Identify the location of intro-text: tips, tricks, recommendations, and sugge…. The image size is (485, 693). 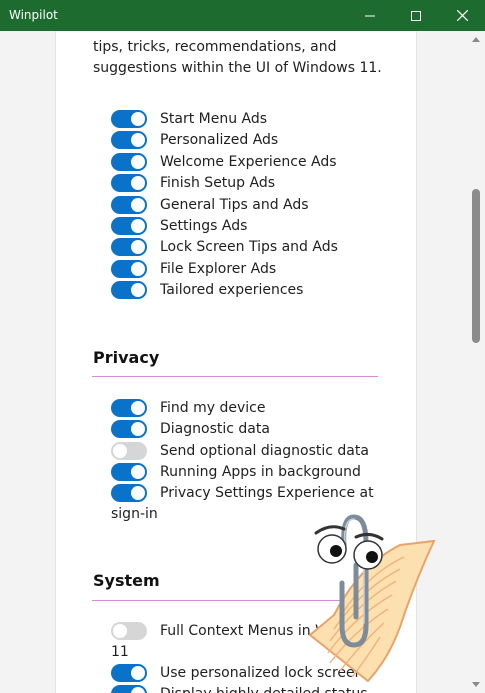
(243, 58).